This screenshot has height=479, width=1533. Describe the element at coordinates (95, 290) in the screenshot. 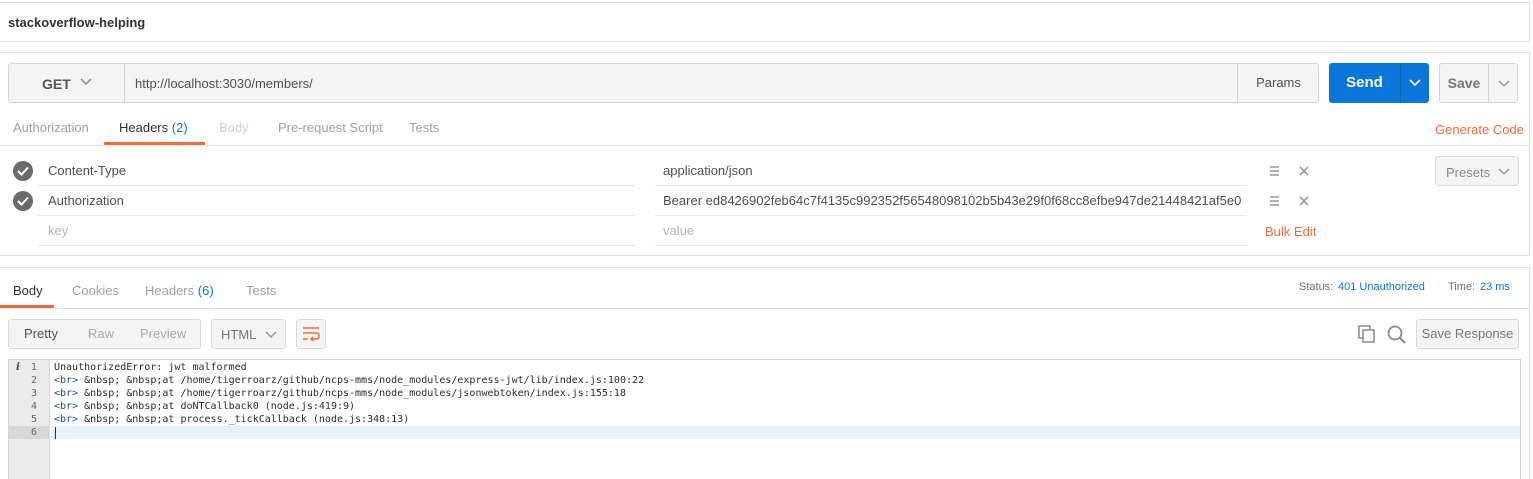

I see `response-tab-cookies: Cookies` at that location.